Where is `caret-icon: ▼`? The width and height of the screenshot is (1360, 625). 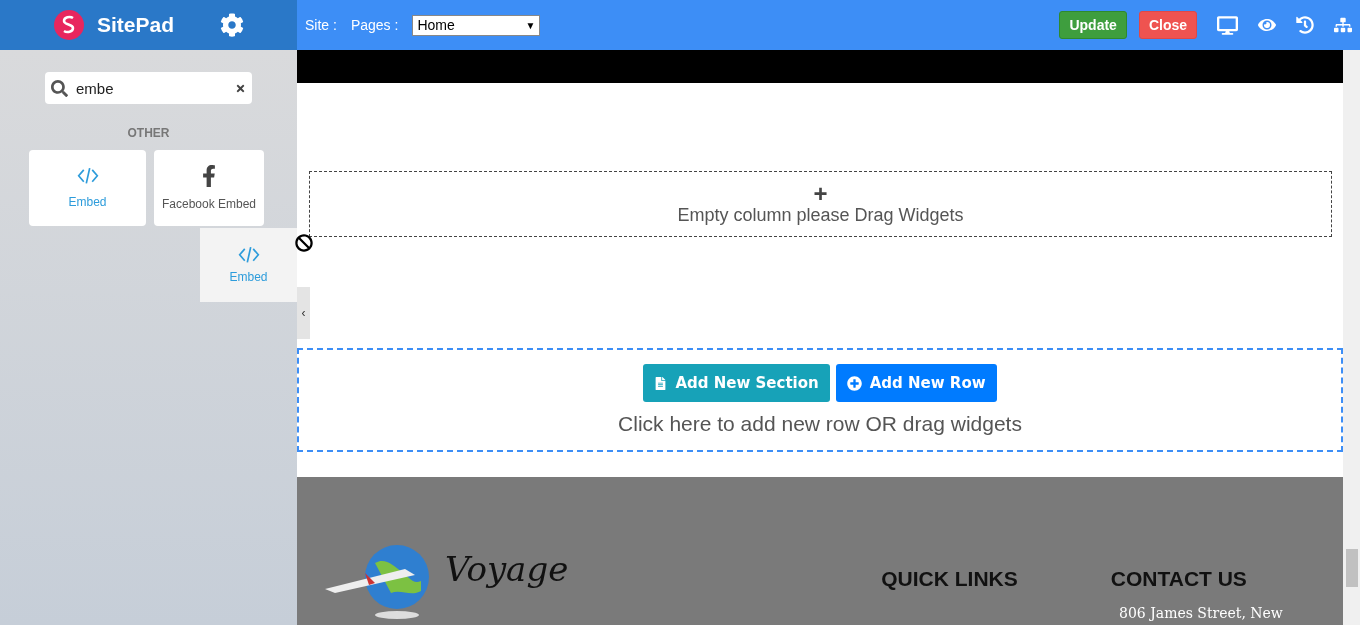 caret-icon: ▼ is located at coordinates (530, 25).